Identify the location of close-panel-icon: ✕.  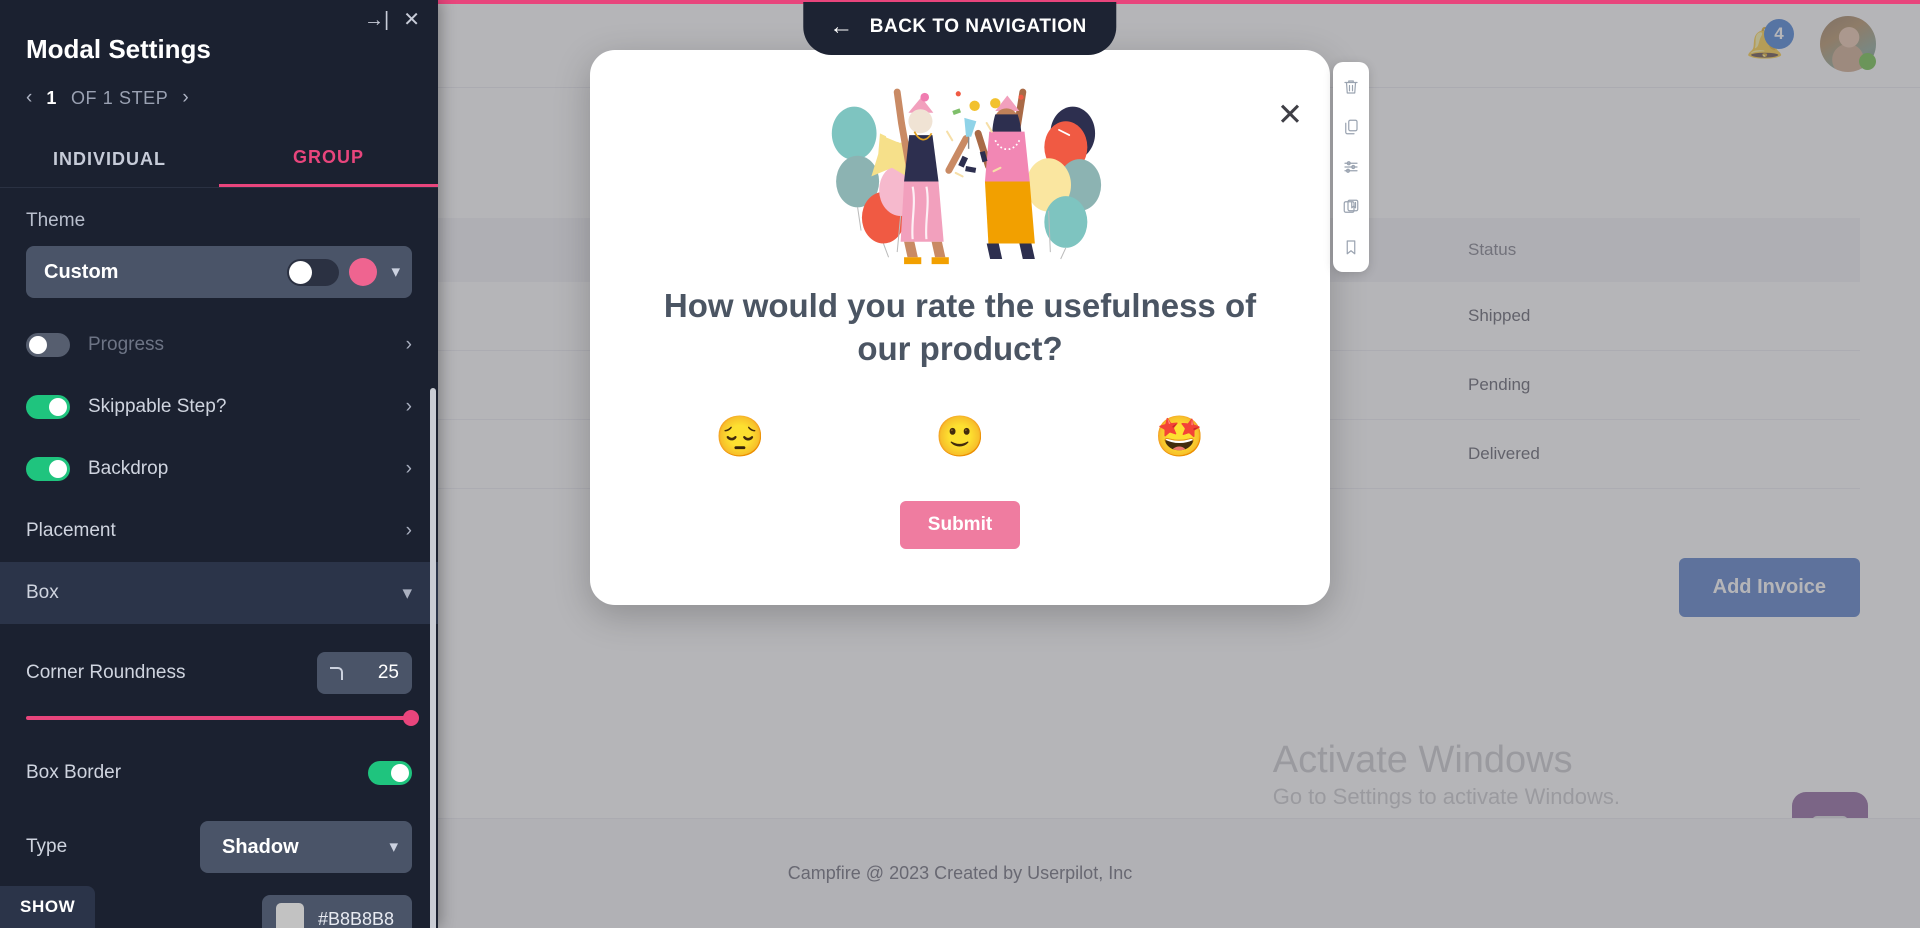
(411, 20).